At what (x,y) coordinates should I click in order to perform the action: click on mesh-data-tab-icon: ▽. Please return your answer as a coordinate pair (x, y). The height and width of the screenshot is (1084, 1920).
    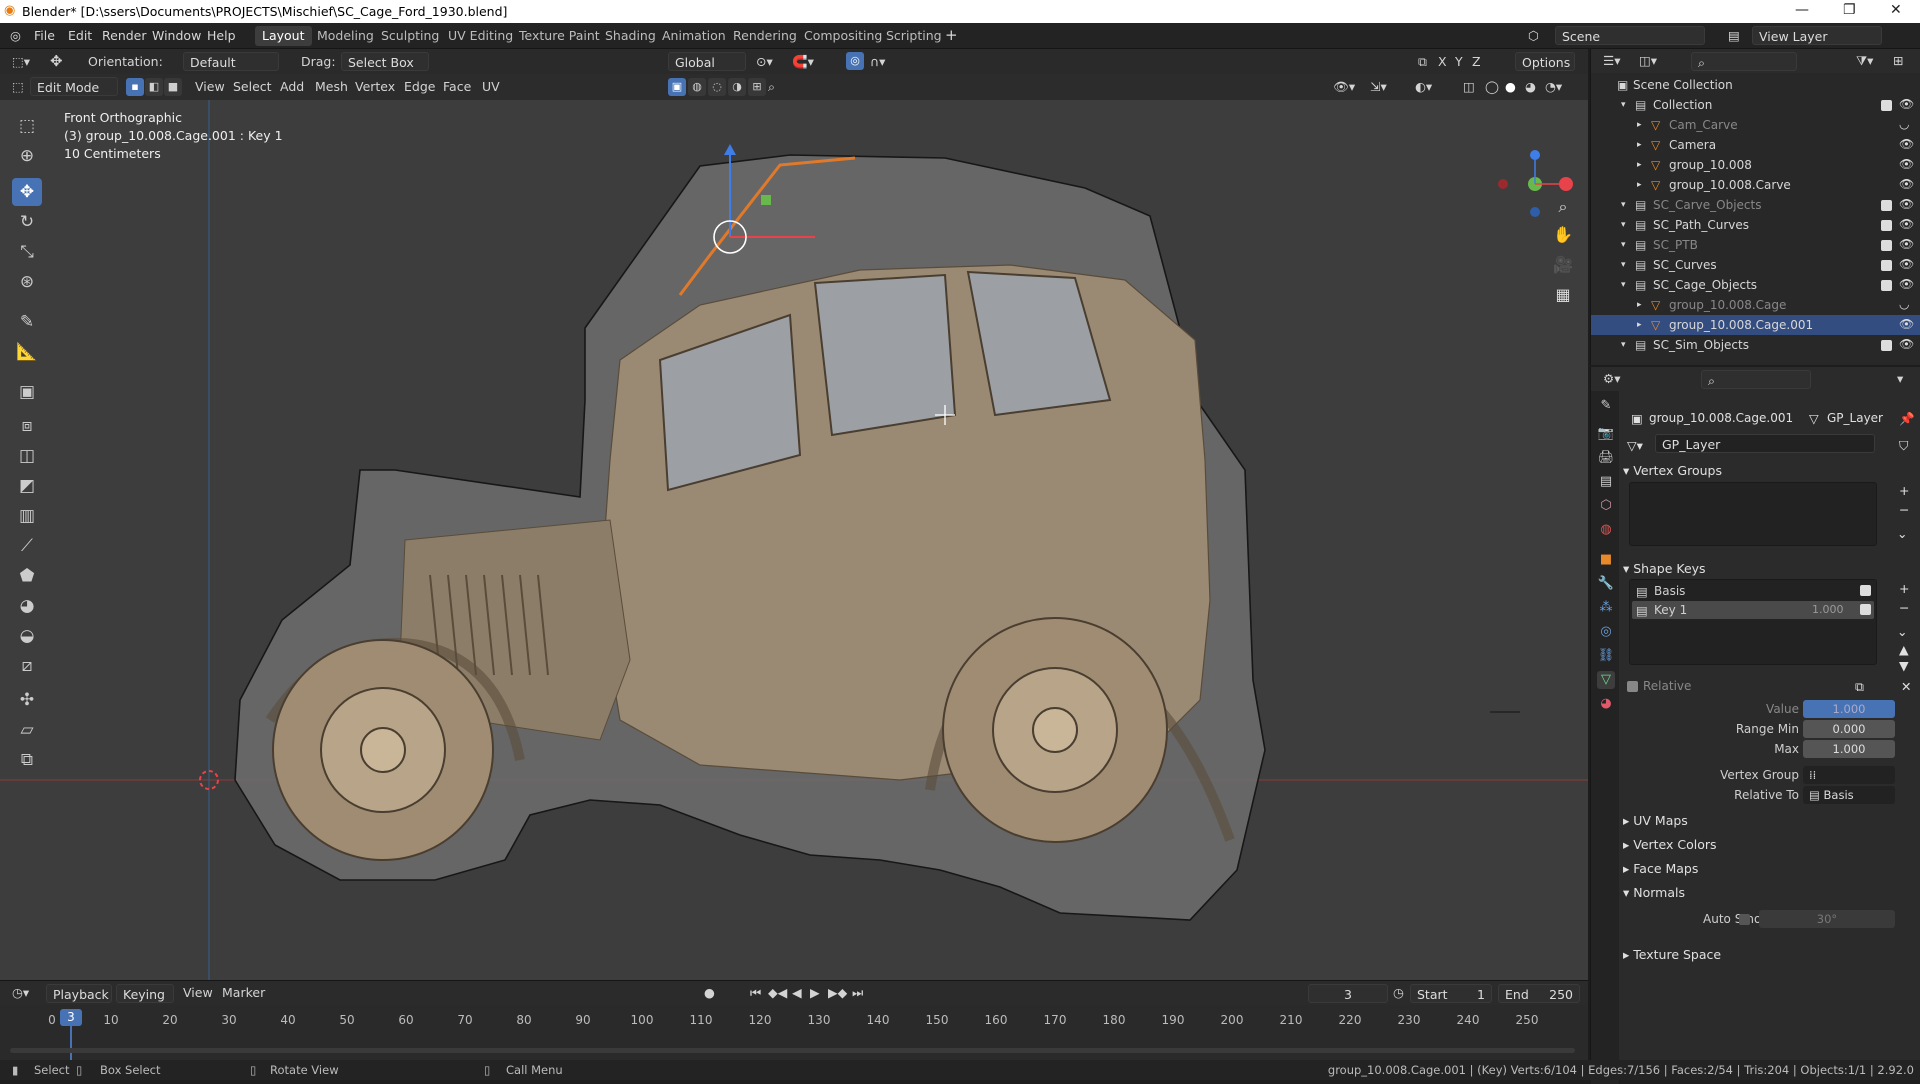
    Looking at the image, I should click on (1606, 680).